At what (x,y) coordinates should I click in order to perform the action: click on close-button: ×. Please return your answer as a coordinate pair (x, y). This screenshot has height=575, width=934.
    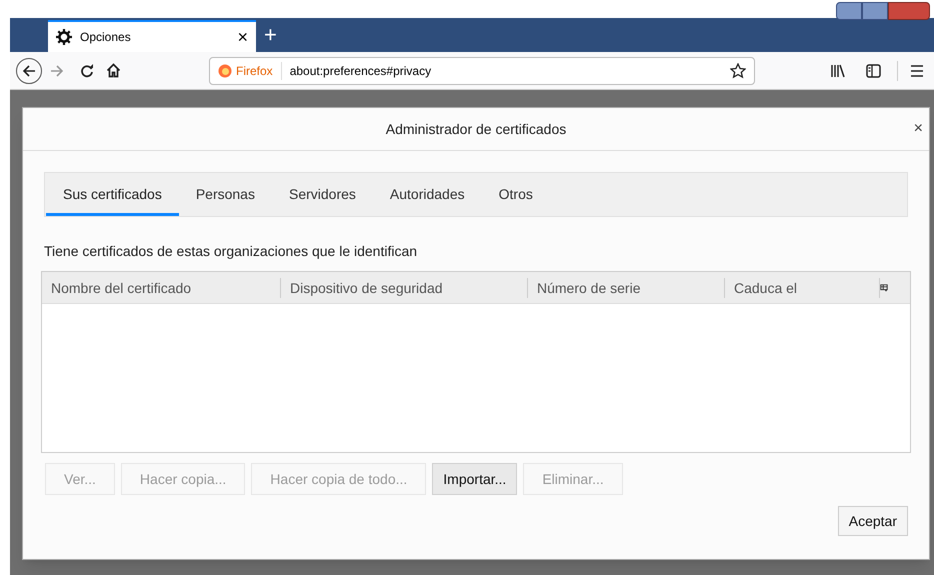
    Looking at the image, I should click on (918, 129).